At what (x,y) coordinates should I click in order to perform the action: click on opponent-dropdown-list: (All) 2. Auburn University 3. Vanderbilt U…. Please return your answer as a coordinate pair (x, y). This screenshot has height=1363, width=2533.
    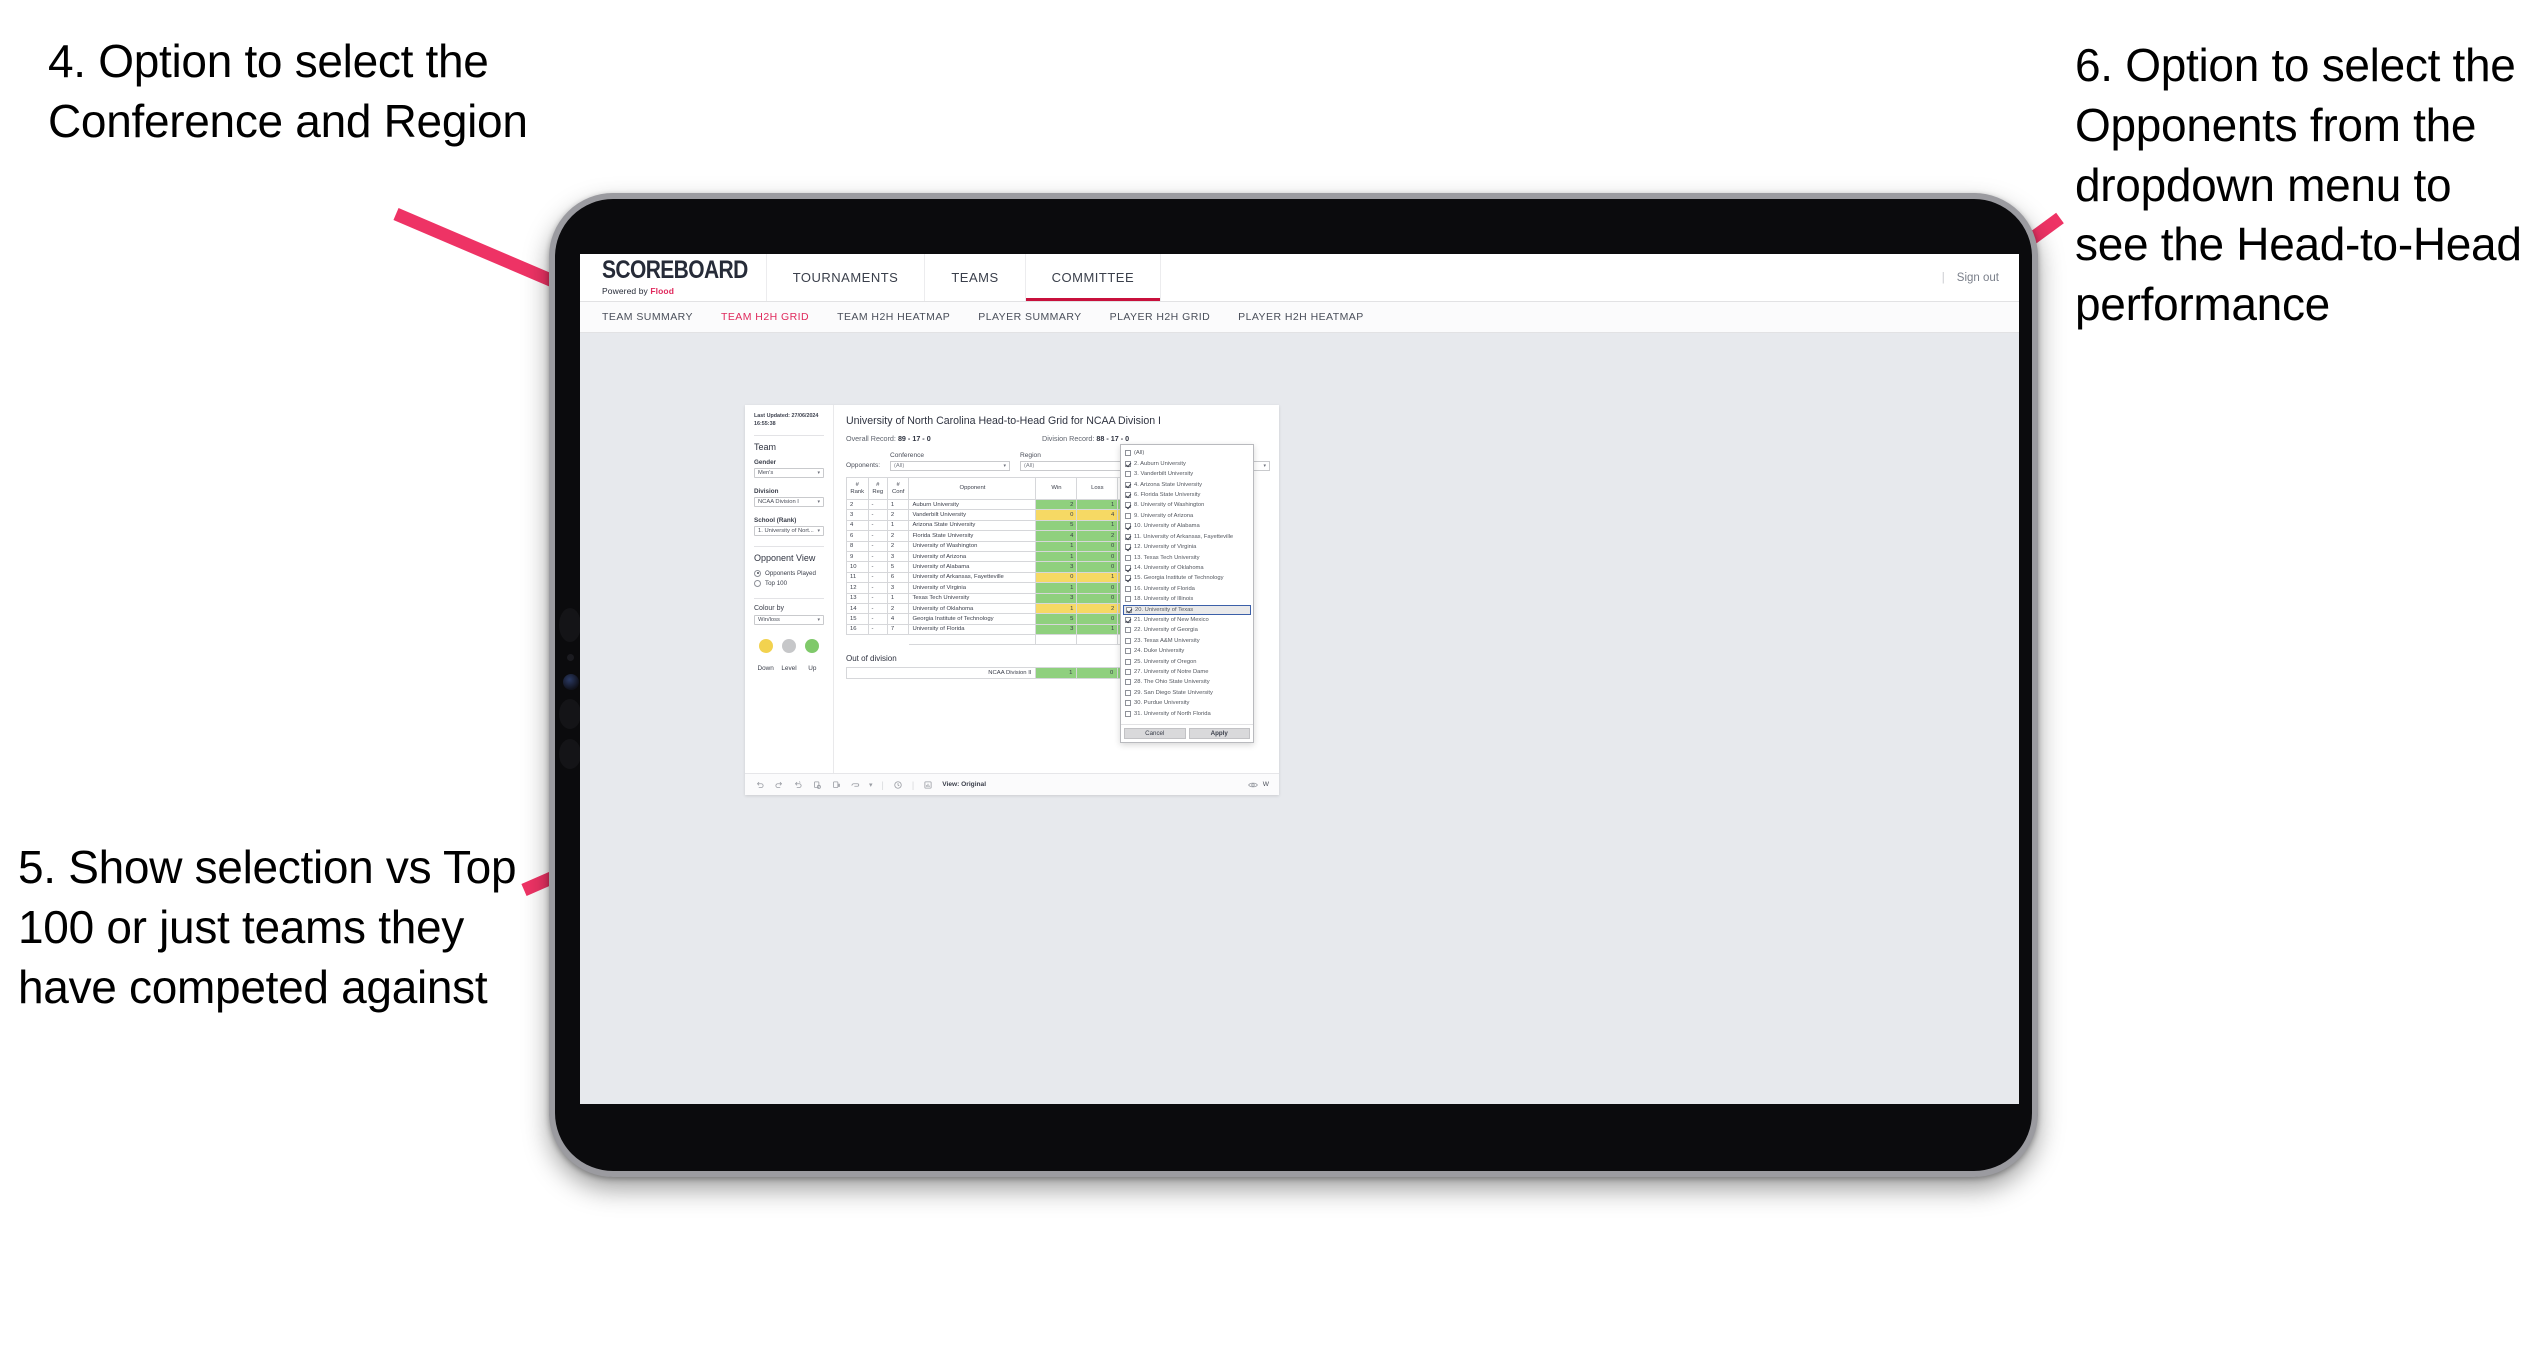
    Looking at the image, I should click on (1187, 584).